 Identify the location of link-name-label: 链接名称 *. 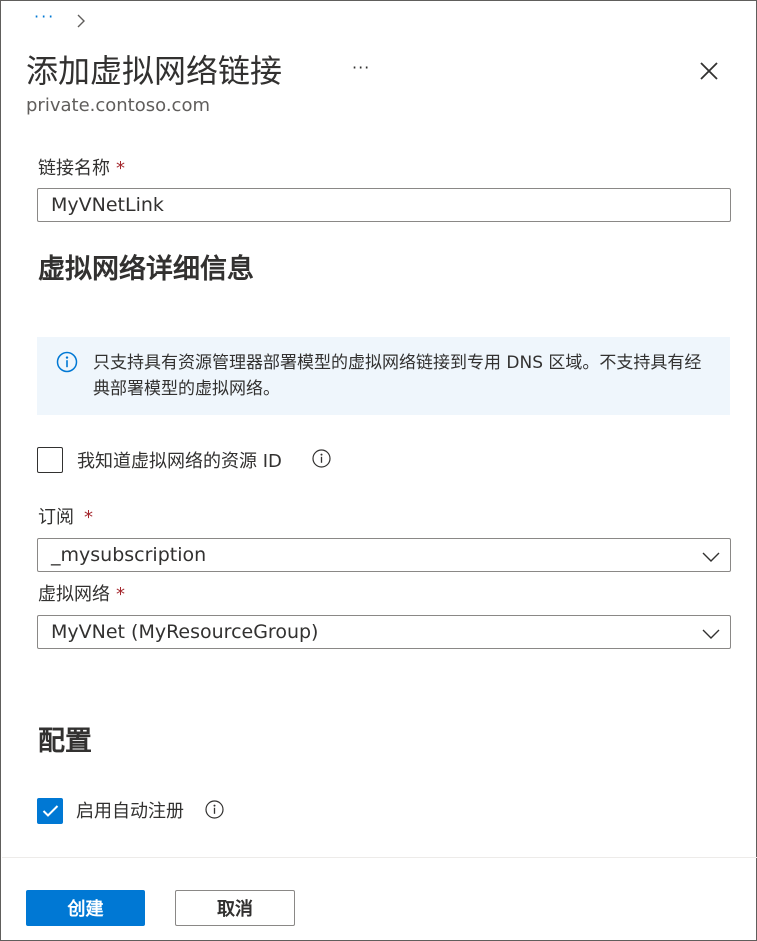
(81, 169).